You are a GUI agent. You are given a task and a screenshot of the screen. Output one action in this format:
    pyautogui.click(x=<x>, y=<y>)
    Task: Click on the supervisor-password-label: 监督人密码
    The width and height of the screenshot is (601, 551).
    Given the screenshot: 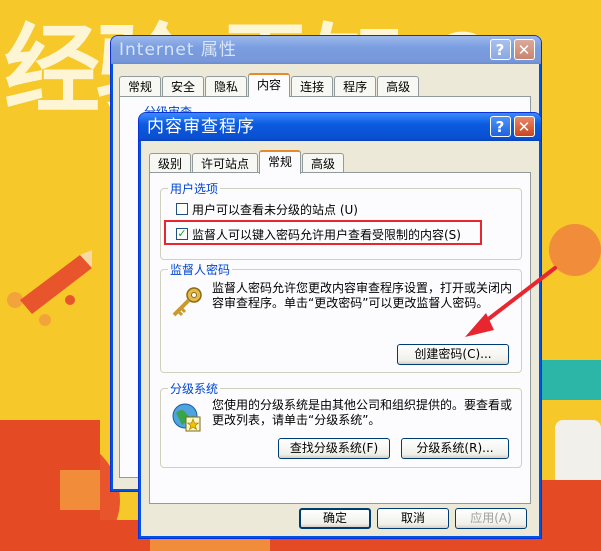 What is the action you would take?
    pyautogui.click(x=200, y=269)
    